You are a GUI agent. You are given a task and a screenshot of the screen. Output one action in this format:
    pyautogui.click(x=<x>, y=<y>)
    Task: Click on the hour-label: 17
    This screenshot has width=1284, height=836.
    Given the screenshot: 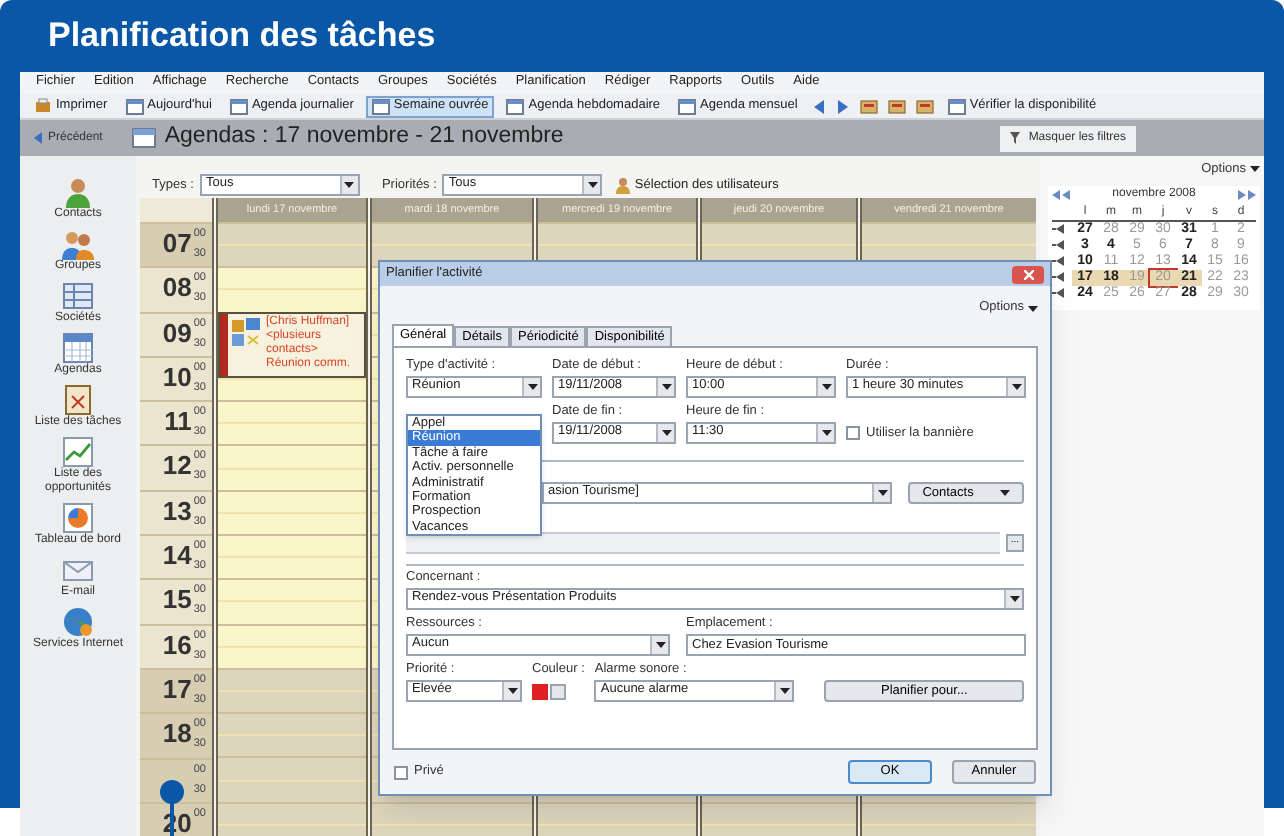 What is the action you would take?
    pyautogui.click(x=177, y=689)
    